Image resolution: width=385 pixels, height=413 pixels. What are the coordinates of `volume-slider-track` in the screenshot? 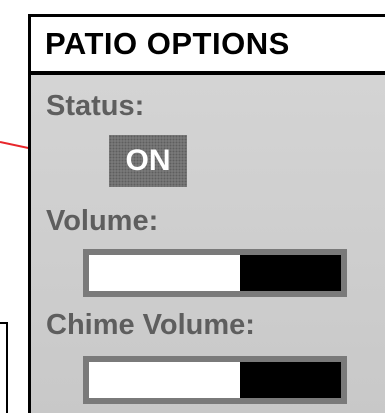 It's located at (215, 273).